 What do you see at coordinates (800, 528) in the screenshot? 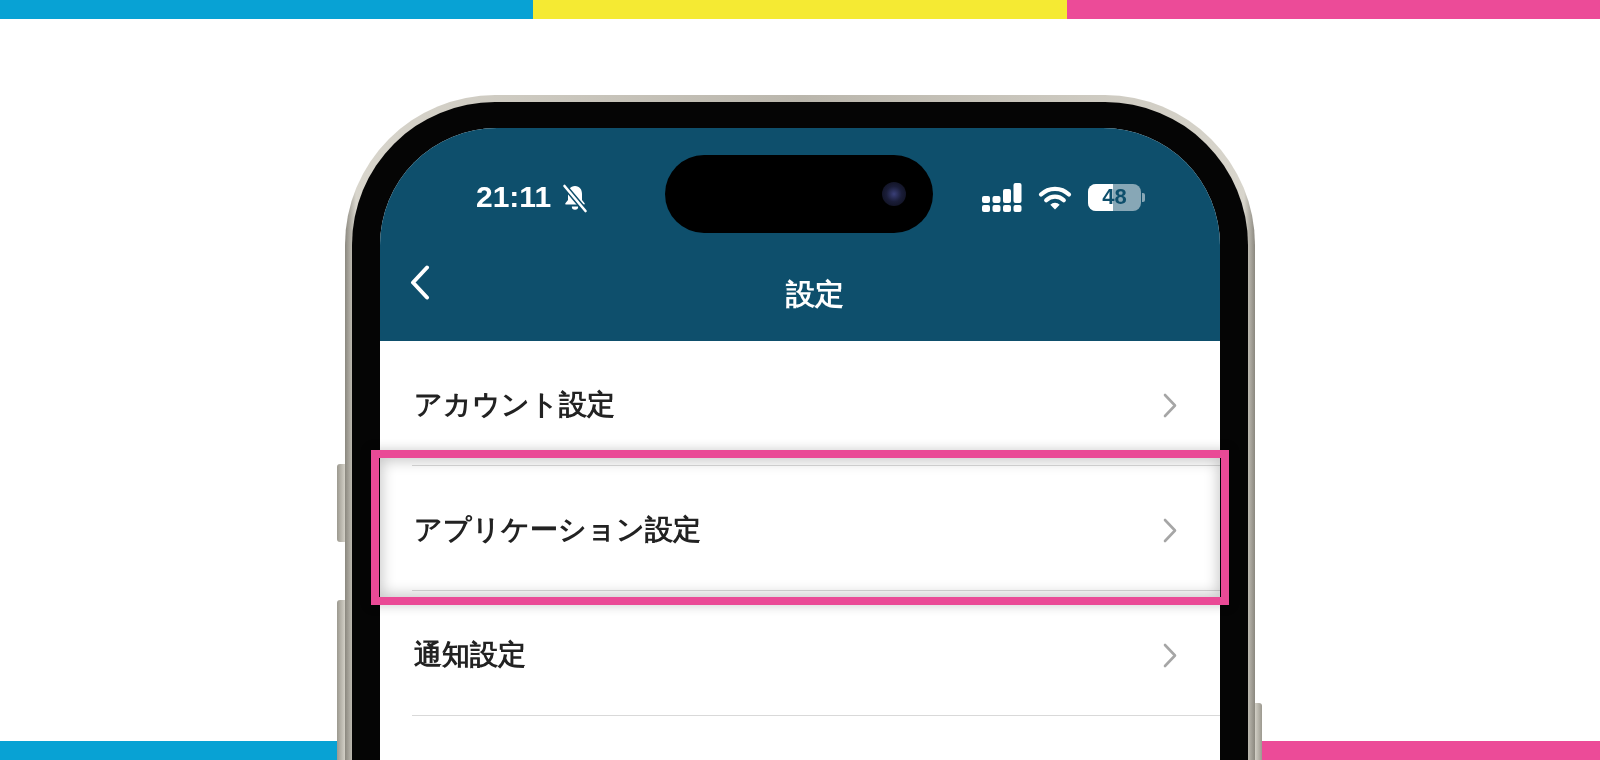
I see `settings-row: アプリケーション設定` at bounding box center [800, 528].